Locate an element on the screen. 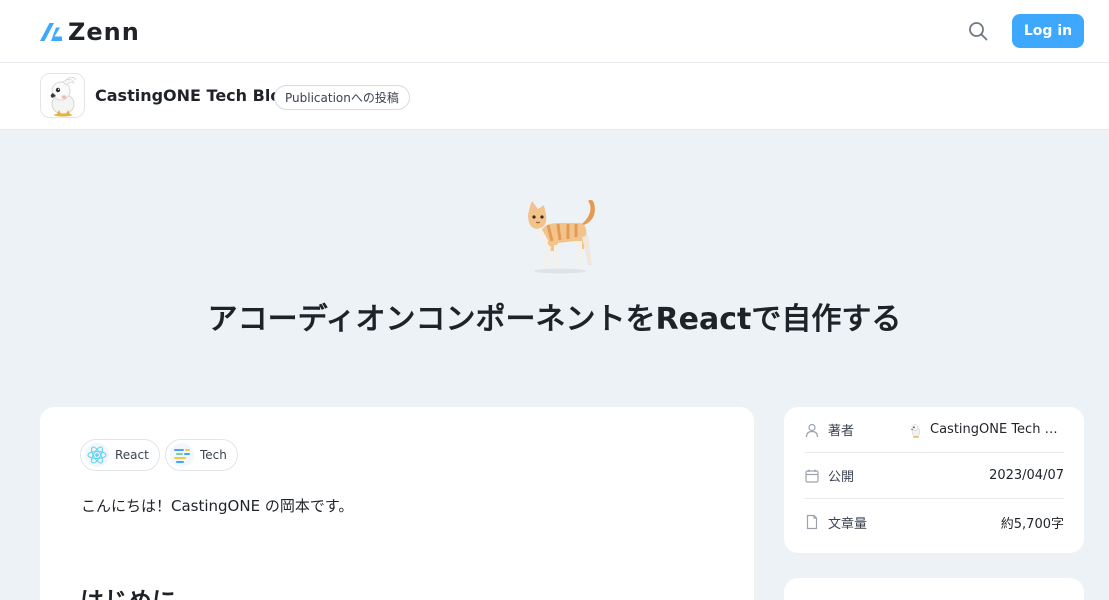 The height and width of the screenshot is (600, 1109). published-date: 2023/04/07 is located at coordinates (1026, 475).